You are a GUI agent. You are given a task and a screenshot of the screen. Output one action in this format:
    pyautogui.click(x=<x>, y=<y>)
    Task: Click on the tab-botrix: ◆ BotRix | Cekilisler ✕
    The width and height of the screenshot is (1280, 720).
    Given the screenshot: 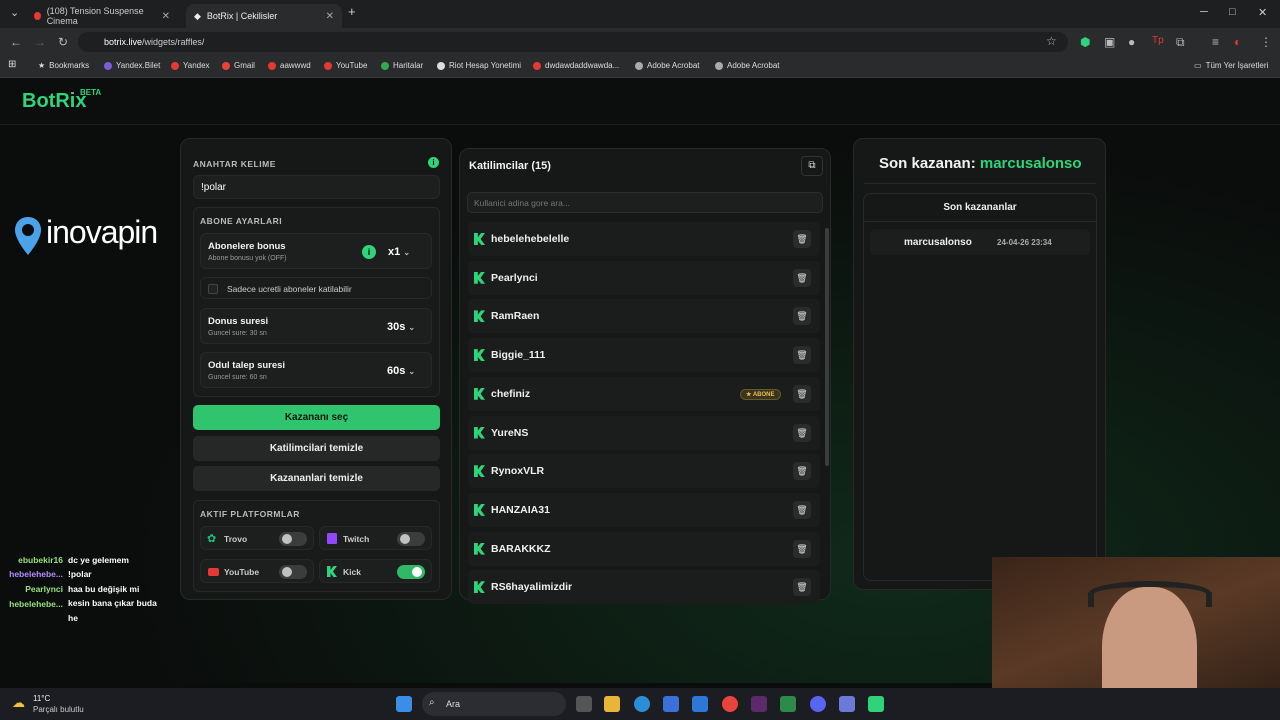 What is the action you would take?
    pyautogui.click(x=264, y=16)
    